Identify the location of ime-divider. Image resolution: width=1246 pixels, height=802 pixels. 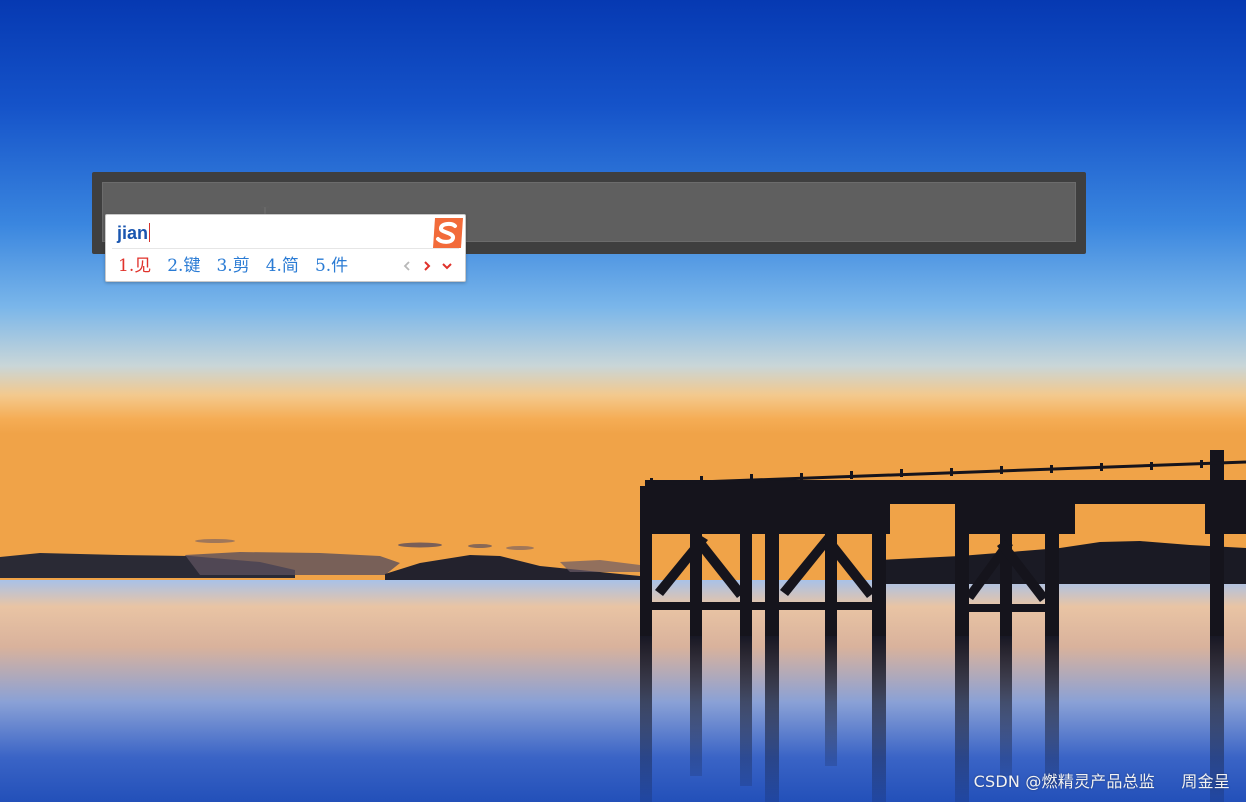
(285, 248).